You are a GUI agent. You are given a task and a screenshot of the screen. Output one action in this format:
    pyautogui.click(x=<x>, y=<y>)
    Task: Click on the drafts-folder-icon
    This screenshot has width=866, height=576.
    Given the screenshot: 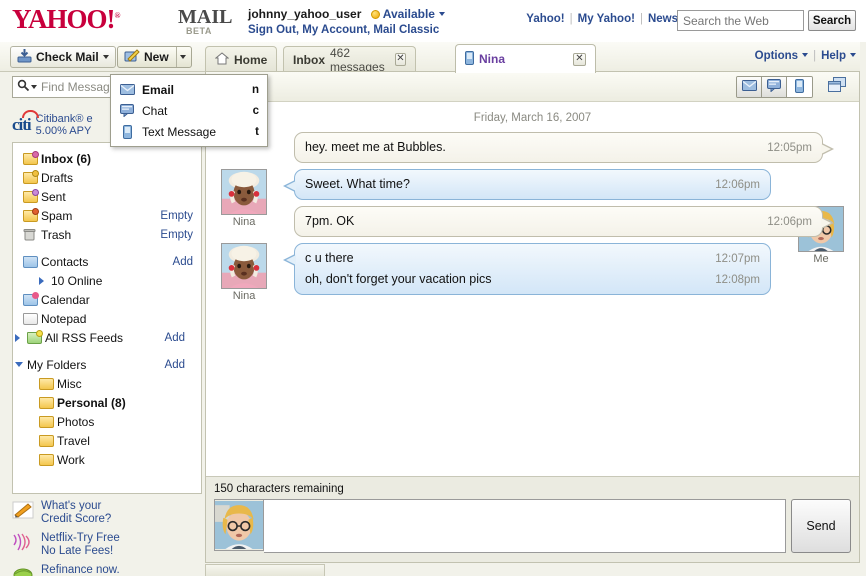 What is the action you would take?
    pyautogui.click(x=32, y=176)
    